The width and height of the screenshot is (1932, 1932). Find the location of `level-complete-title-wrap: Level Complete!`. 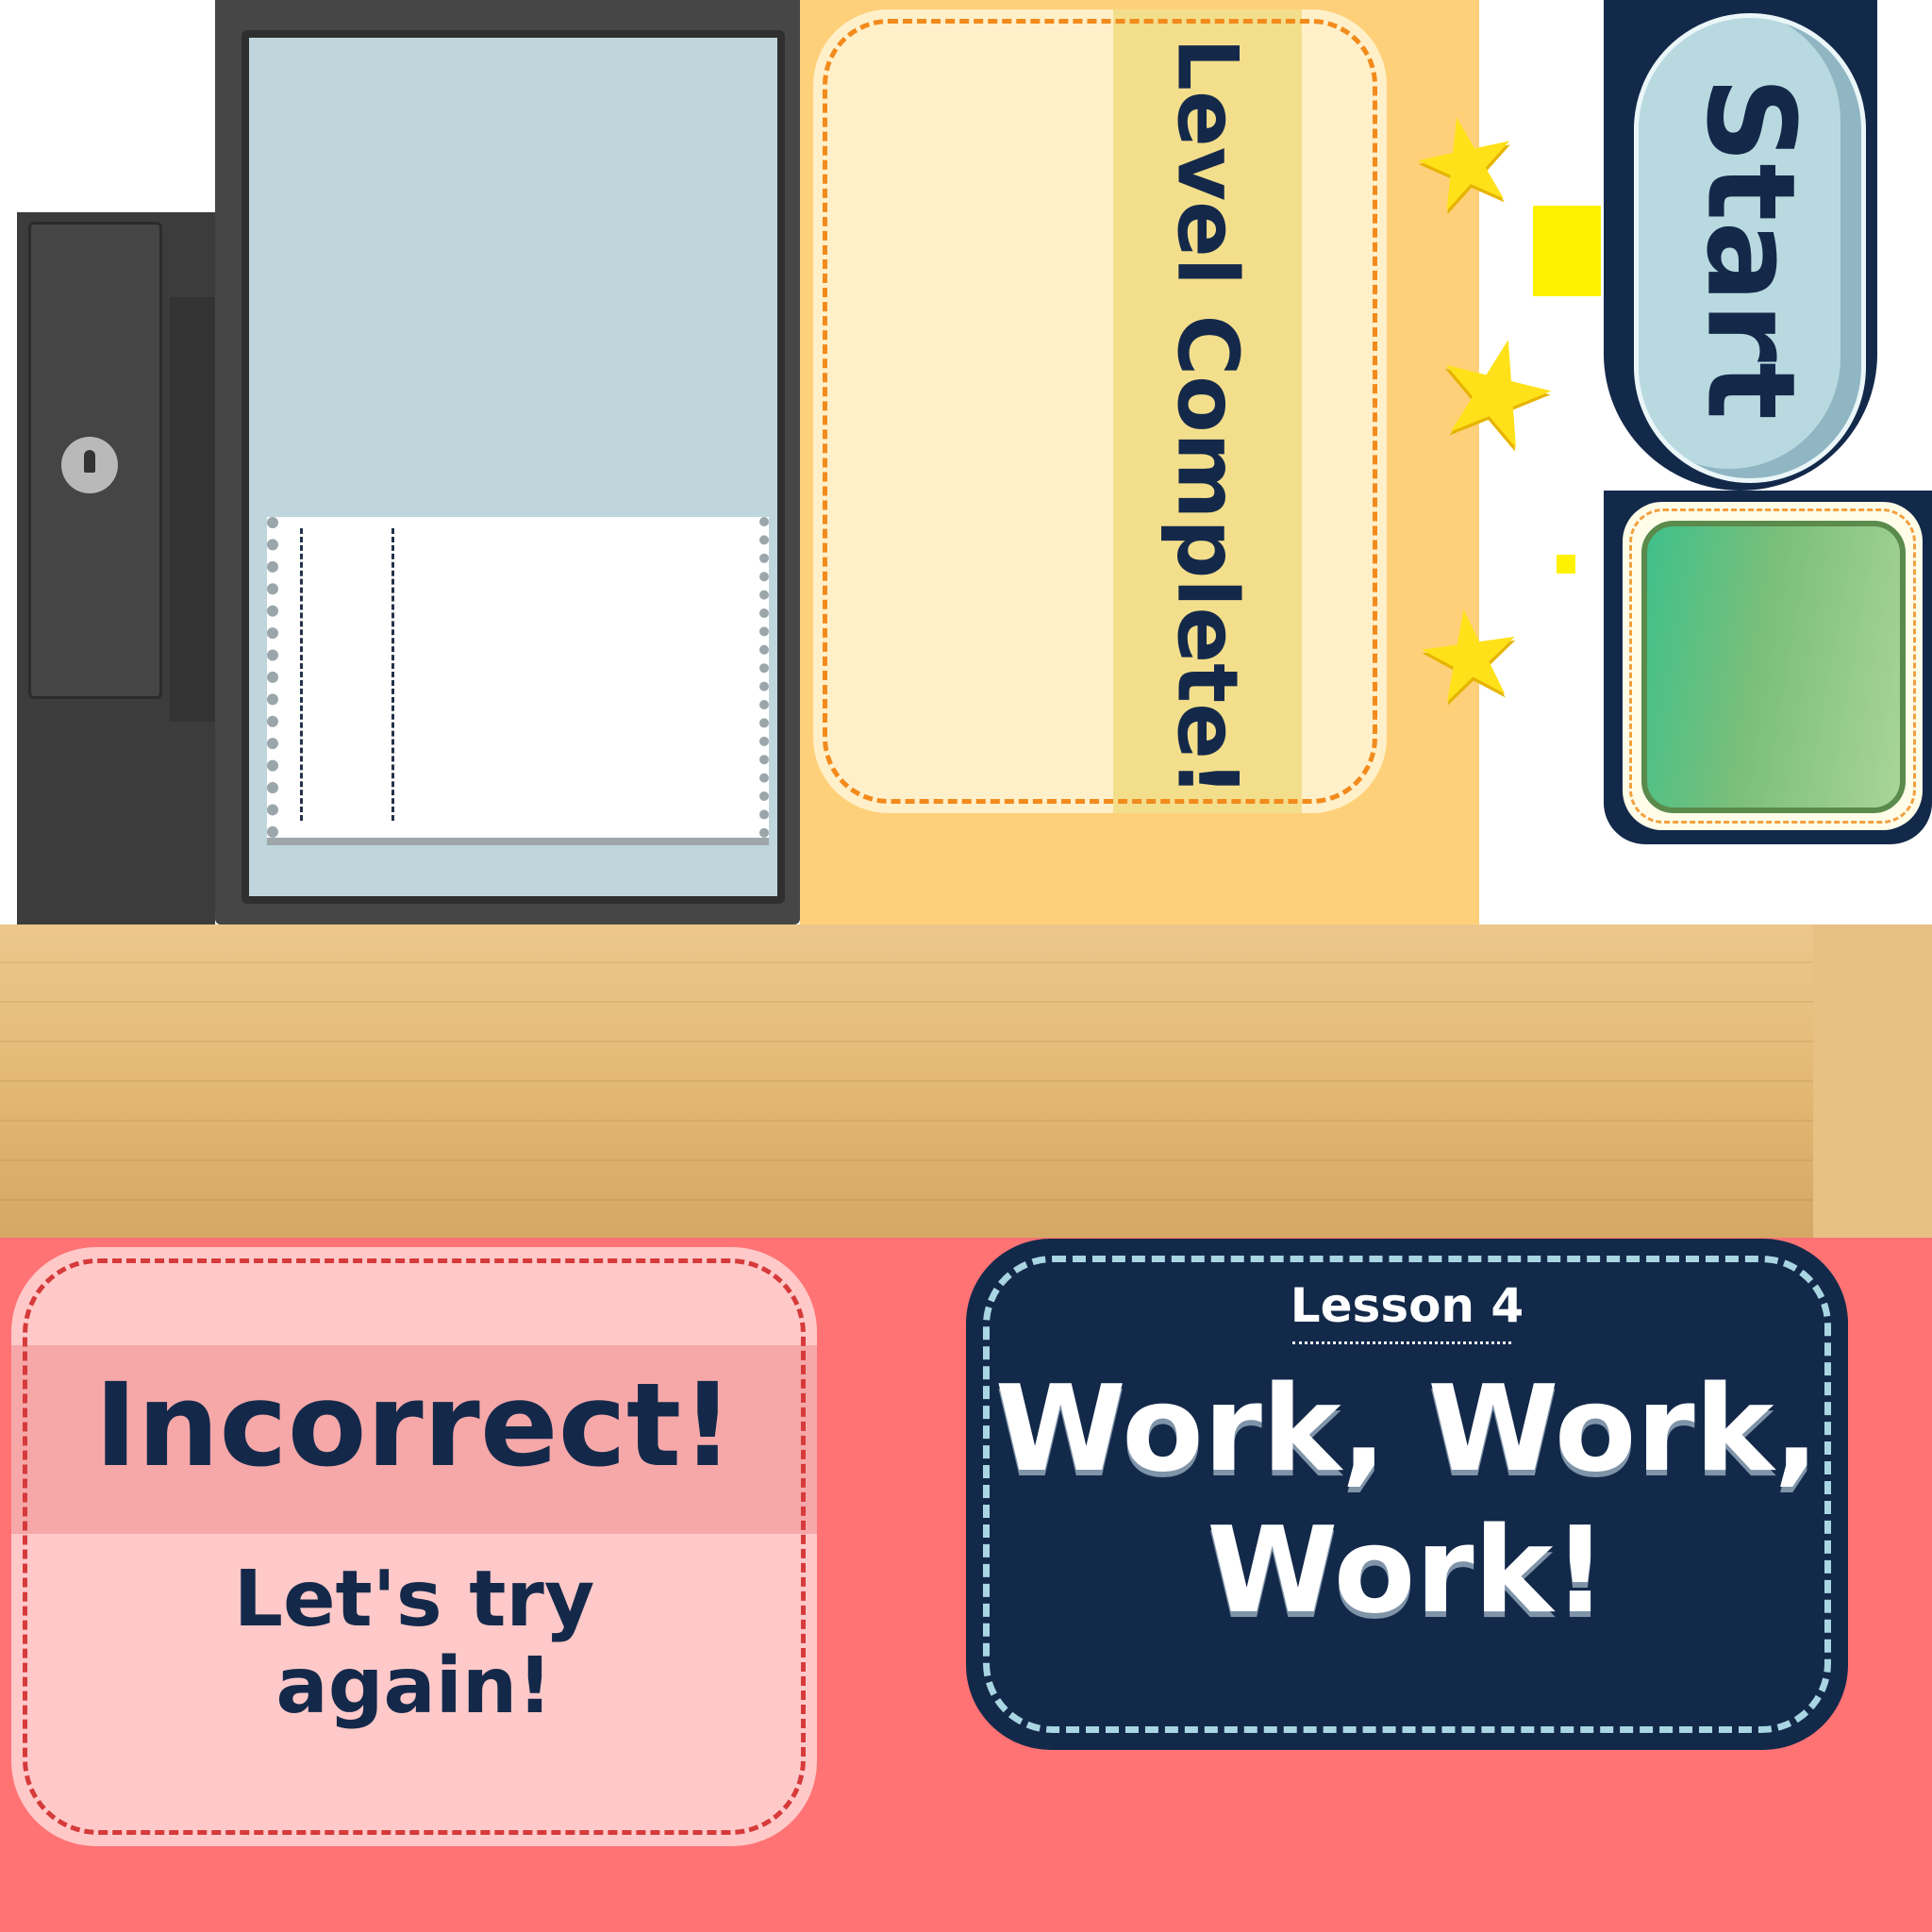

level-complete-title-wrap: Level Complete! is located at coordinates (1207, 418).